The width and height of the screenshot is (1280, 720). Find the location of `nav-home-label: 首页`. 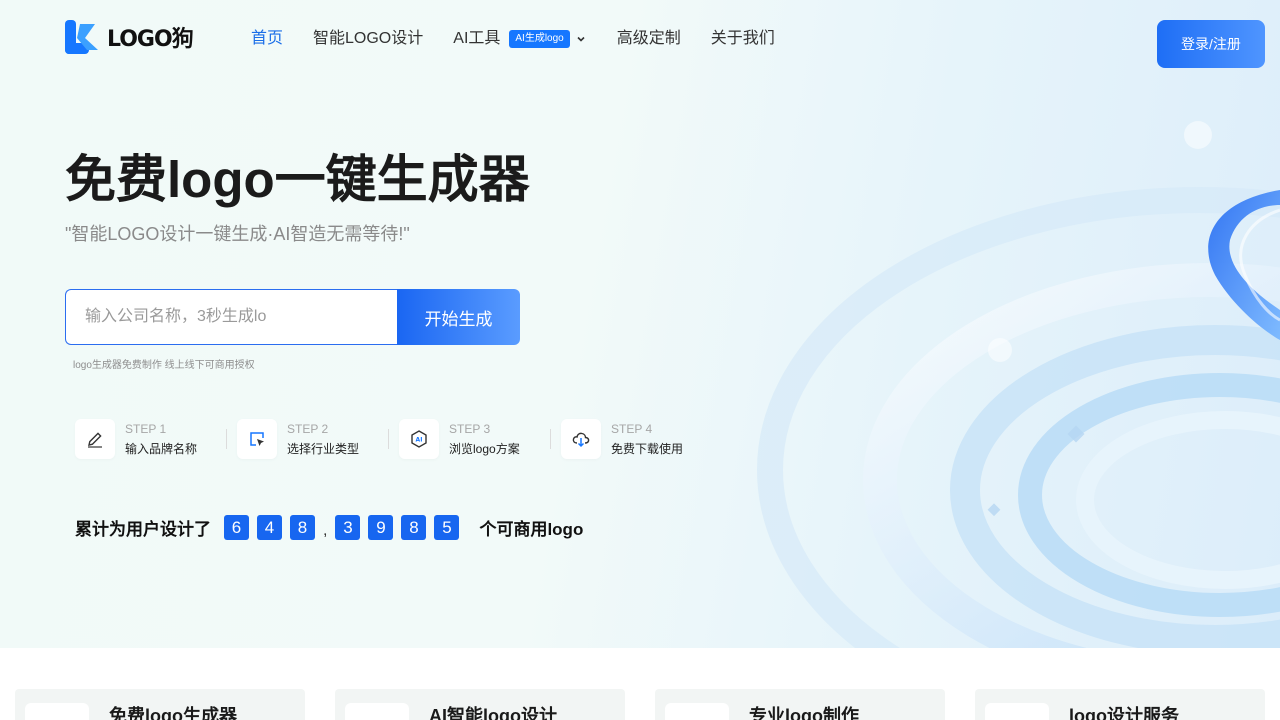

nav-home-label: 首页 is located at coordinates (267, 38).